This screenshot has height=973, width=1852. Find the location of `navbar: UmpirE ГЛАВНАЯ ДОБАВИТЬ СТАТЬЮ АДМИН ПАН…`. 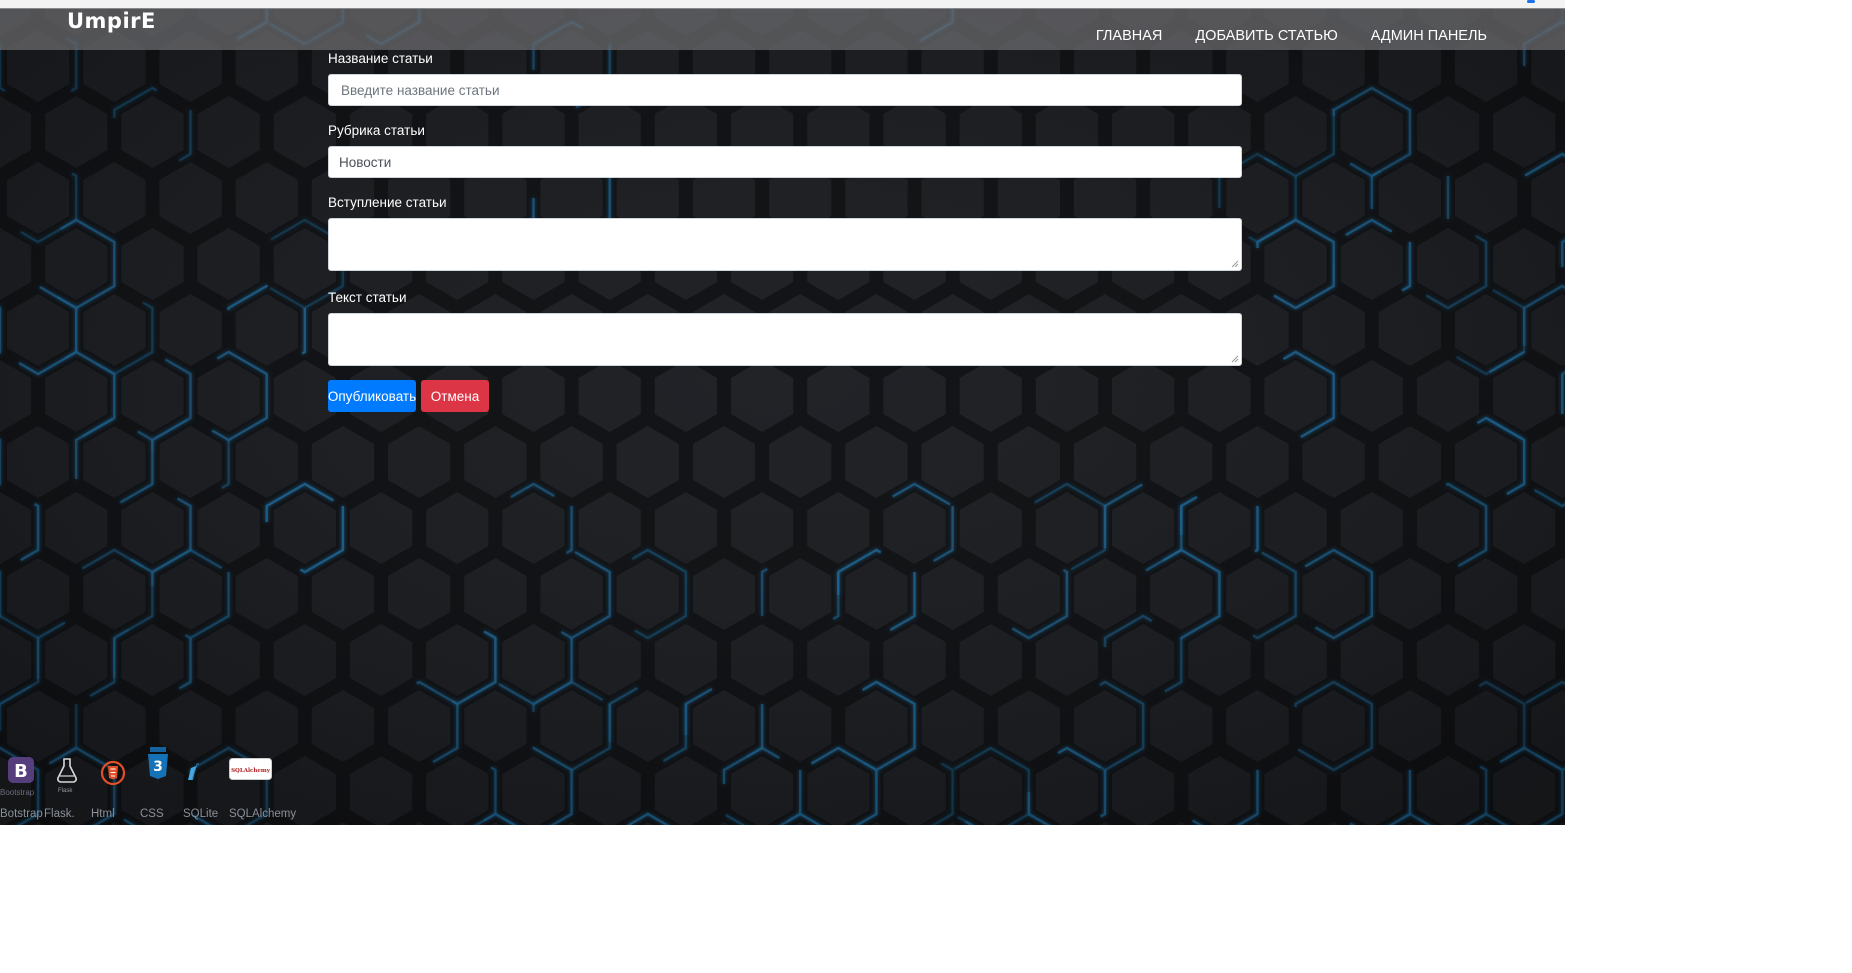

navbar: UmpirE ГЛАВНАЯ ДОБАВИТЬ СТАТЬЮ АДМИН ПАН… is located at coordinates (782, 29).